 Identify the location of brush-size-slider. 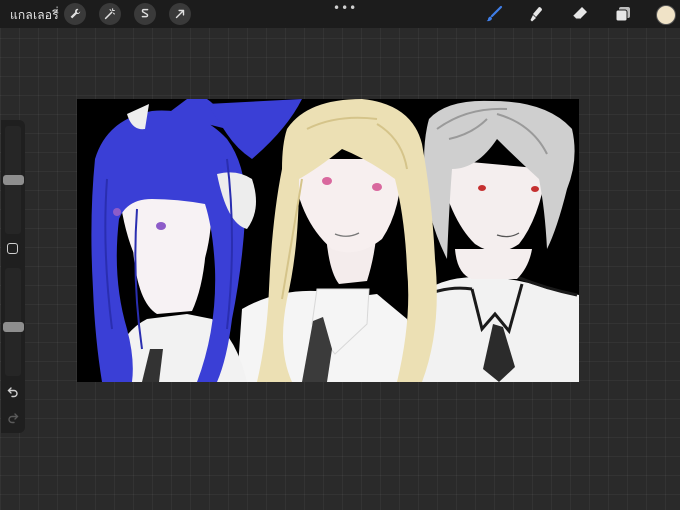
(13, 180).